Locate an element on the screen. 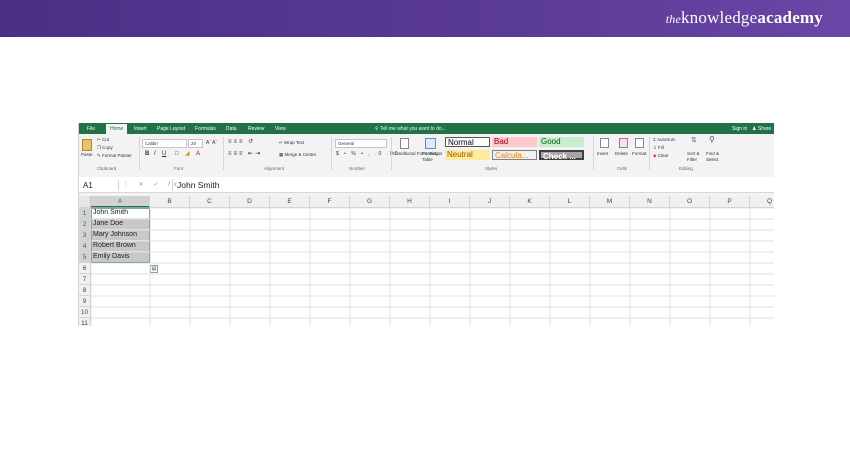 The height and width of the screenshot is (450, 850). tab-home: Home is located at coordinates (117, 129).